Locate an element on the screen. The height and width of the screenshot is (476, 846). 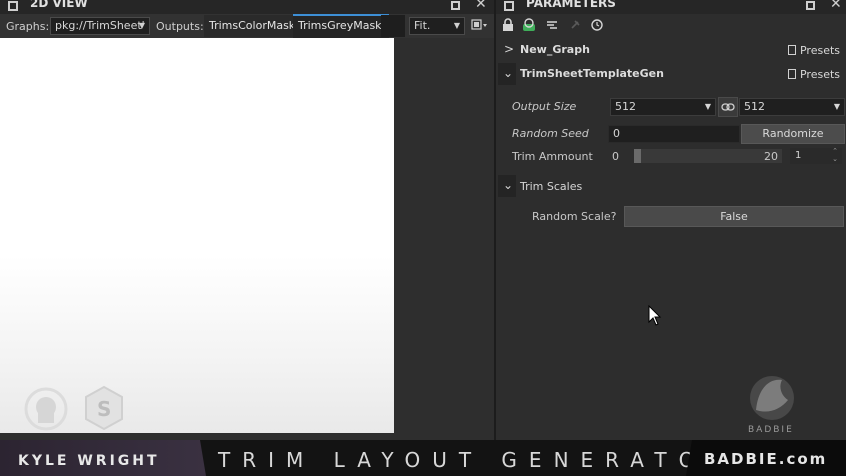
trim-amount-min: 0 is located at coordinates (615, 156).